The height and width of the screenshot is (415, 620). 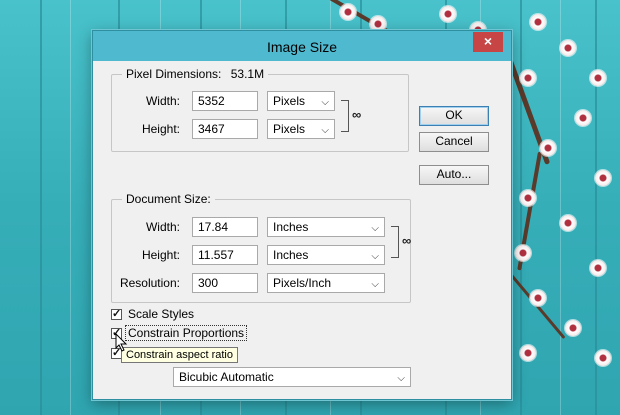 What do you see at coordinates (454, 142) in the screenshot?
I see `cancel-button: Cancel` at bounding box center [454, 142].